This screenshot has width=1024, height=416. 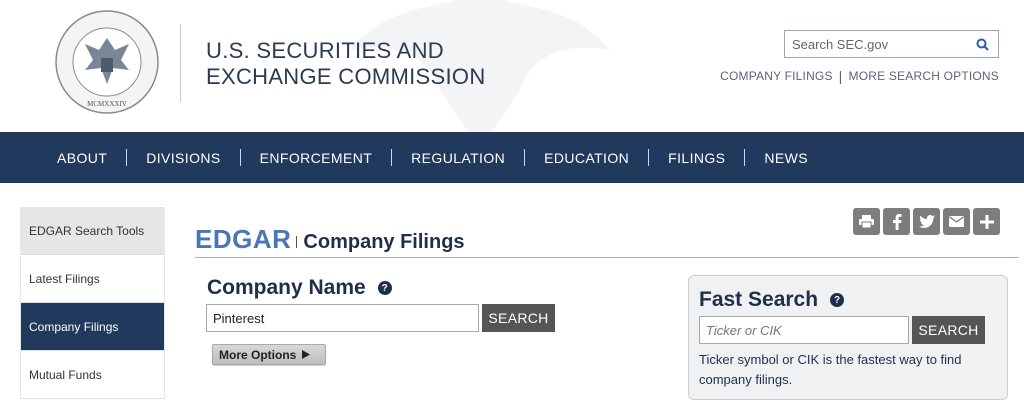 I want to click on nav-regulation: REGULATION, so click(x=458, y=158).